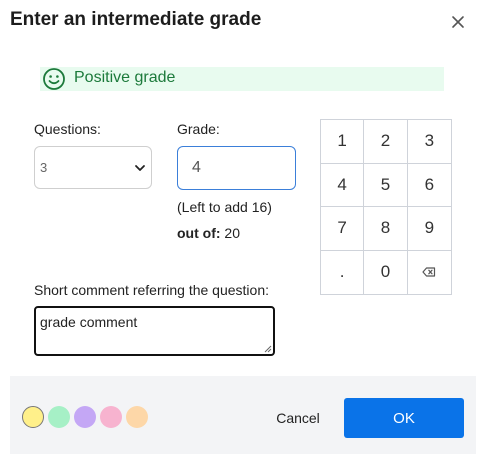 The height and width of the screenshot is (454, 485). Describe the element at coordinates (298, 418) in the screenshot. I see `cancel-button: Cancel` at that location.